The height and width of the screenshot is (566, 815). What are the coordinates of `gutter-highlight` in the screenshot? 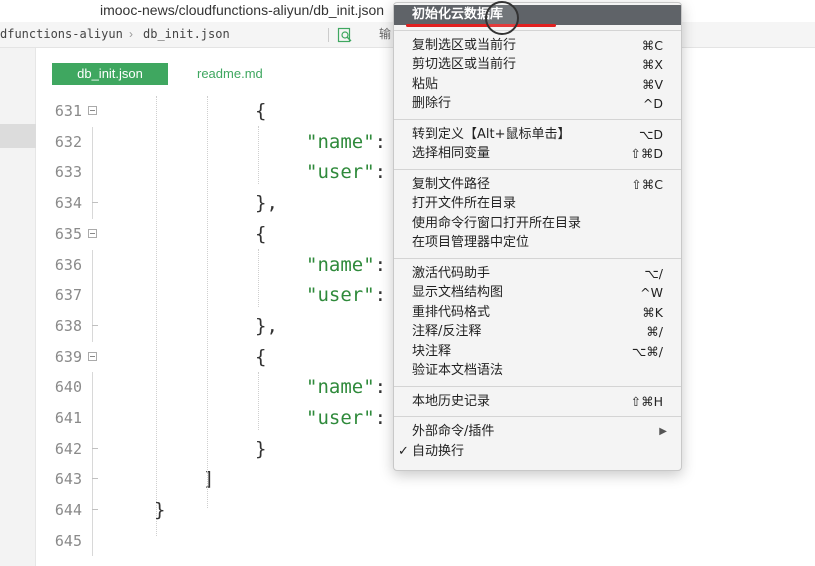 It's located at (18, 136).